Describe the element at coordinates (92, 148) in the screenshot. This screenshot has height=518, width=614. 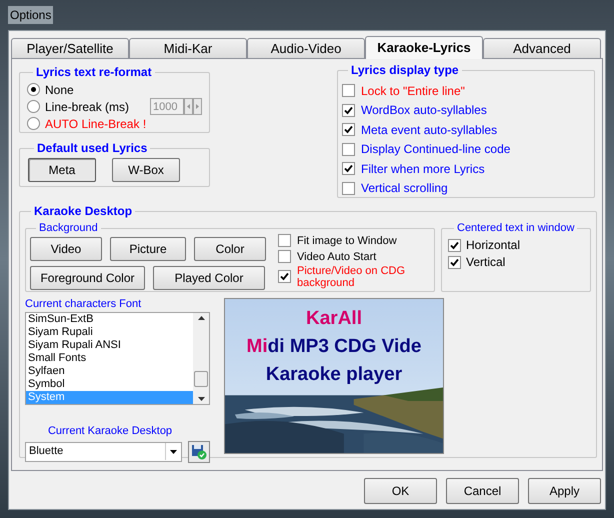
I see `group-title: Default used Lyrics` at that location.